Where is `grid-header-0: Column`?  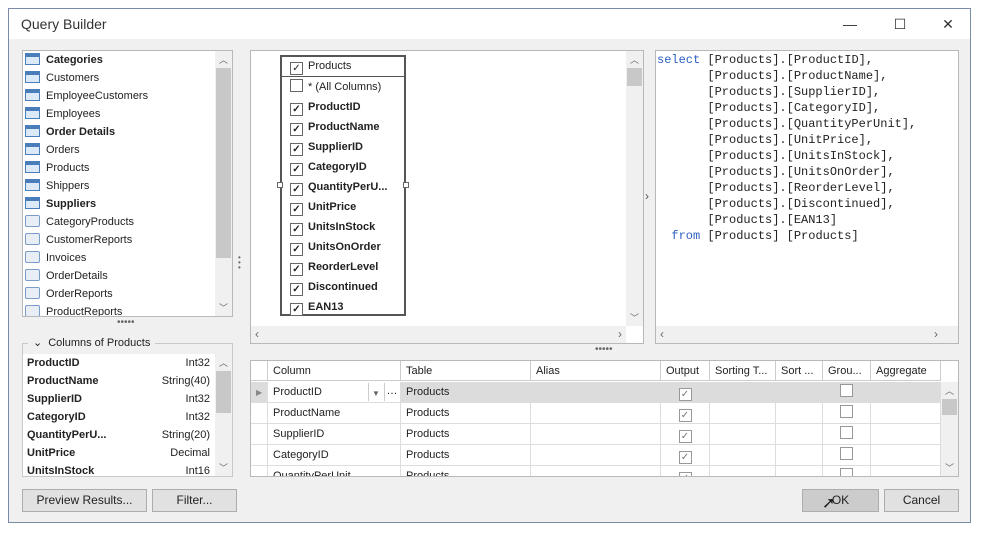
grid-header-0: Column is located at coordinates (334, 371).